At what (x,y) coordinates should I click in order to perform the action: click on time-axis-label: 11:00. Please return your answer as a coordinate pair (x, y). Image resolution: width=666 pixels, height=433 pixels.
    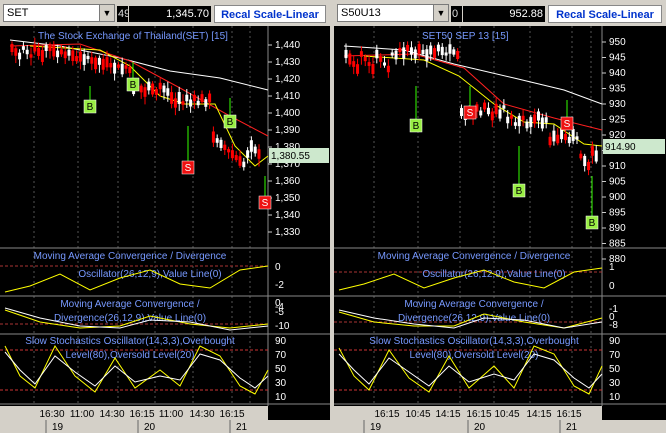
    Looking at the image, I should click on (82, 414).